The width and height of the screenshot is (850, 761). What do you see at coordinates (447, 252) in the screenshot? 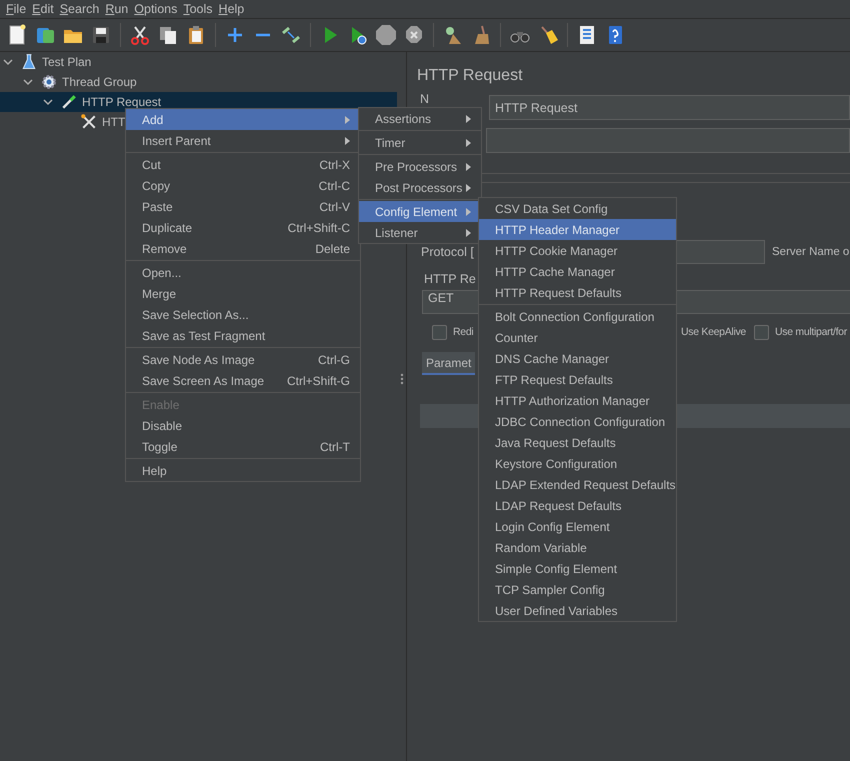
I see `field-label: Protocol [` at bounding box center [447, 252].